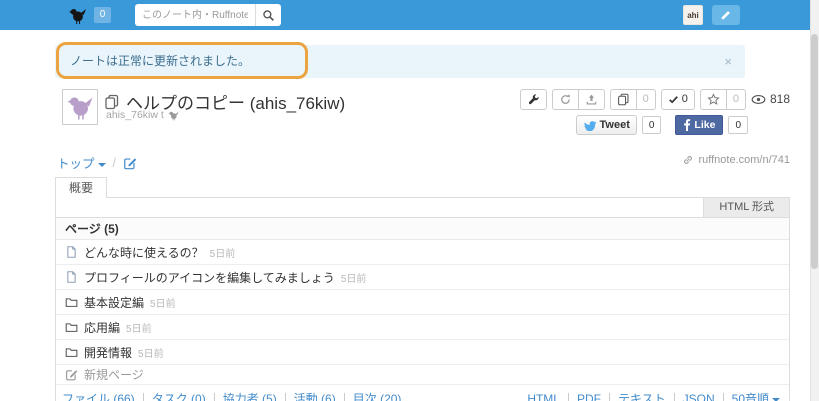 This screenshot has height=401, width=819. What do you see at coordinates (688, 160) in the screenshot?
I see `link-icon` at bounding box center [688, 160].